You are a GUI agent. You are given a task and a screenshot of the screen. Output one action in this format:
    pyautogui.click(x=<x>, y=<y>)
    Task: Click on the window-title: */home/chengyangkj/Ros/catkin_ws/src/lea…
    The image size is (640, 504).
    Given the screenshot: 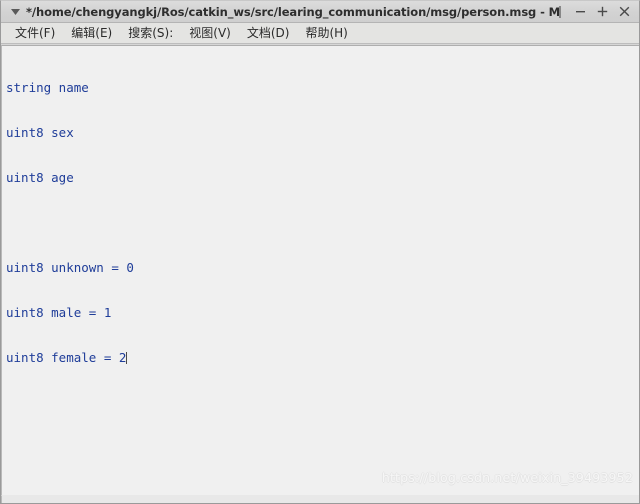 What is the action you would take?
    pyautogui.click(x=292, y=11)
    